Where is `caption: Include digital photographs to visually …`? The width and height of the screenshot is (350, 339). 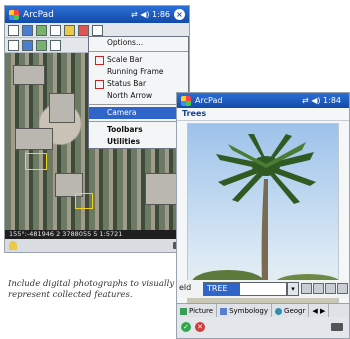 caption: Include digital photographs to visually … is located at coordinates (91, 289).